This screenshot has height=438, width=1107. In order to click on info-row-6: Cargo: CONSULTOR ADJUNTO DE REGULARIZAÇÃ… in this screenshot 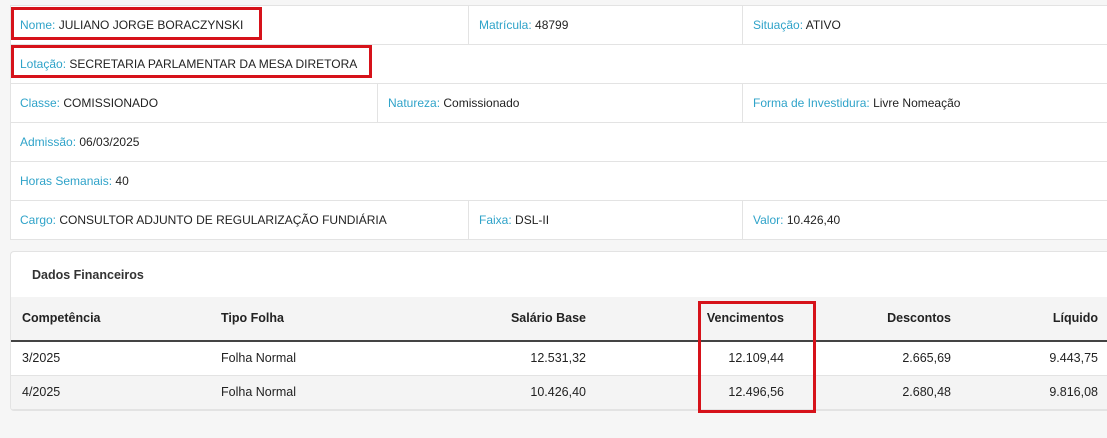, I will do `click(559, 220)`.